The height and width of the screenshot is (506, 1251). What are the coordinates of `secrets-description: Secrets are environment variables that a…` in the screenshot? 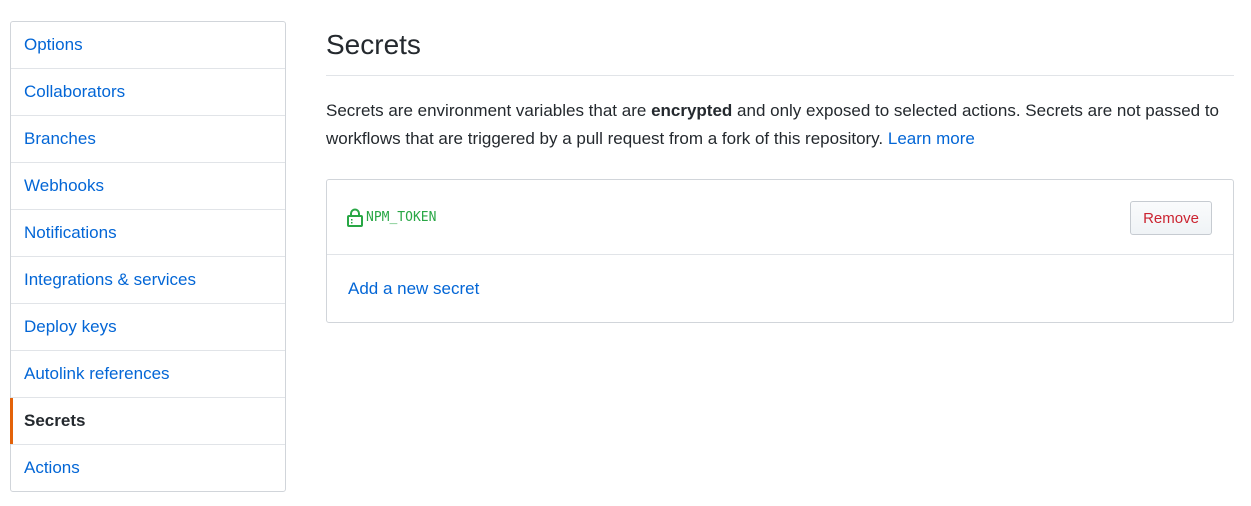 It's located at (780, 125).